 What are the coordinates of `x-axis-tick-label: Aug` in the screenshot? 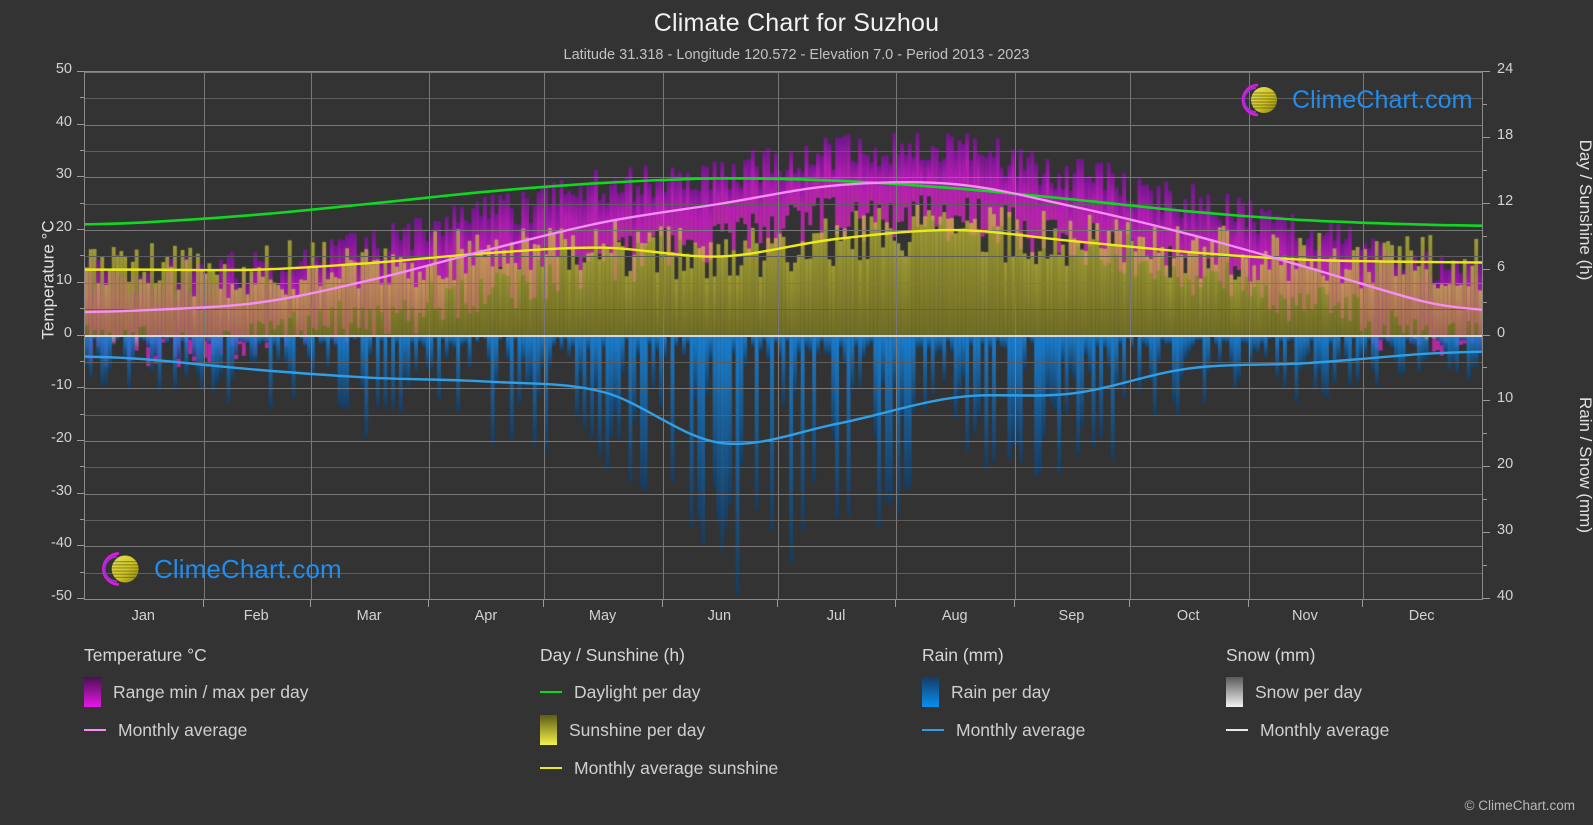 It's located at (954, 616).